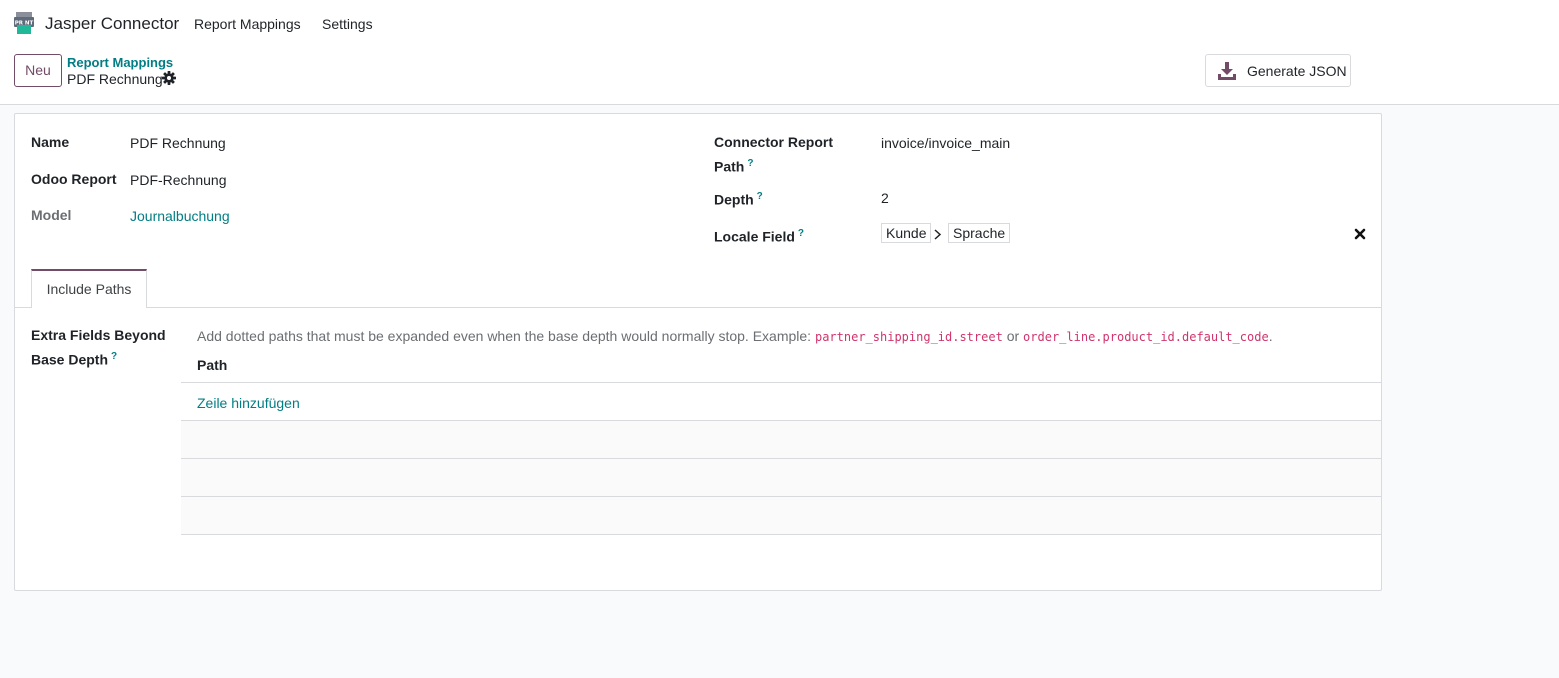 Image resolution: width=1559 pixels, height=678 pixels. What do you see at coordinates (1227, 71) in the screenshot?
I see `download-icon` at bounding box center [1227, 71].